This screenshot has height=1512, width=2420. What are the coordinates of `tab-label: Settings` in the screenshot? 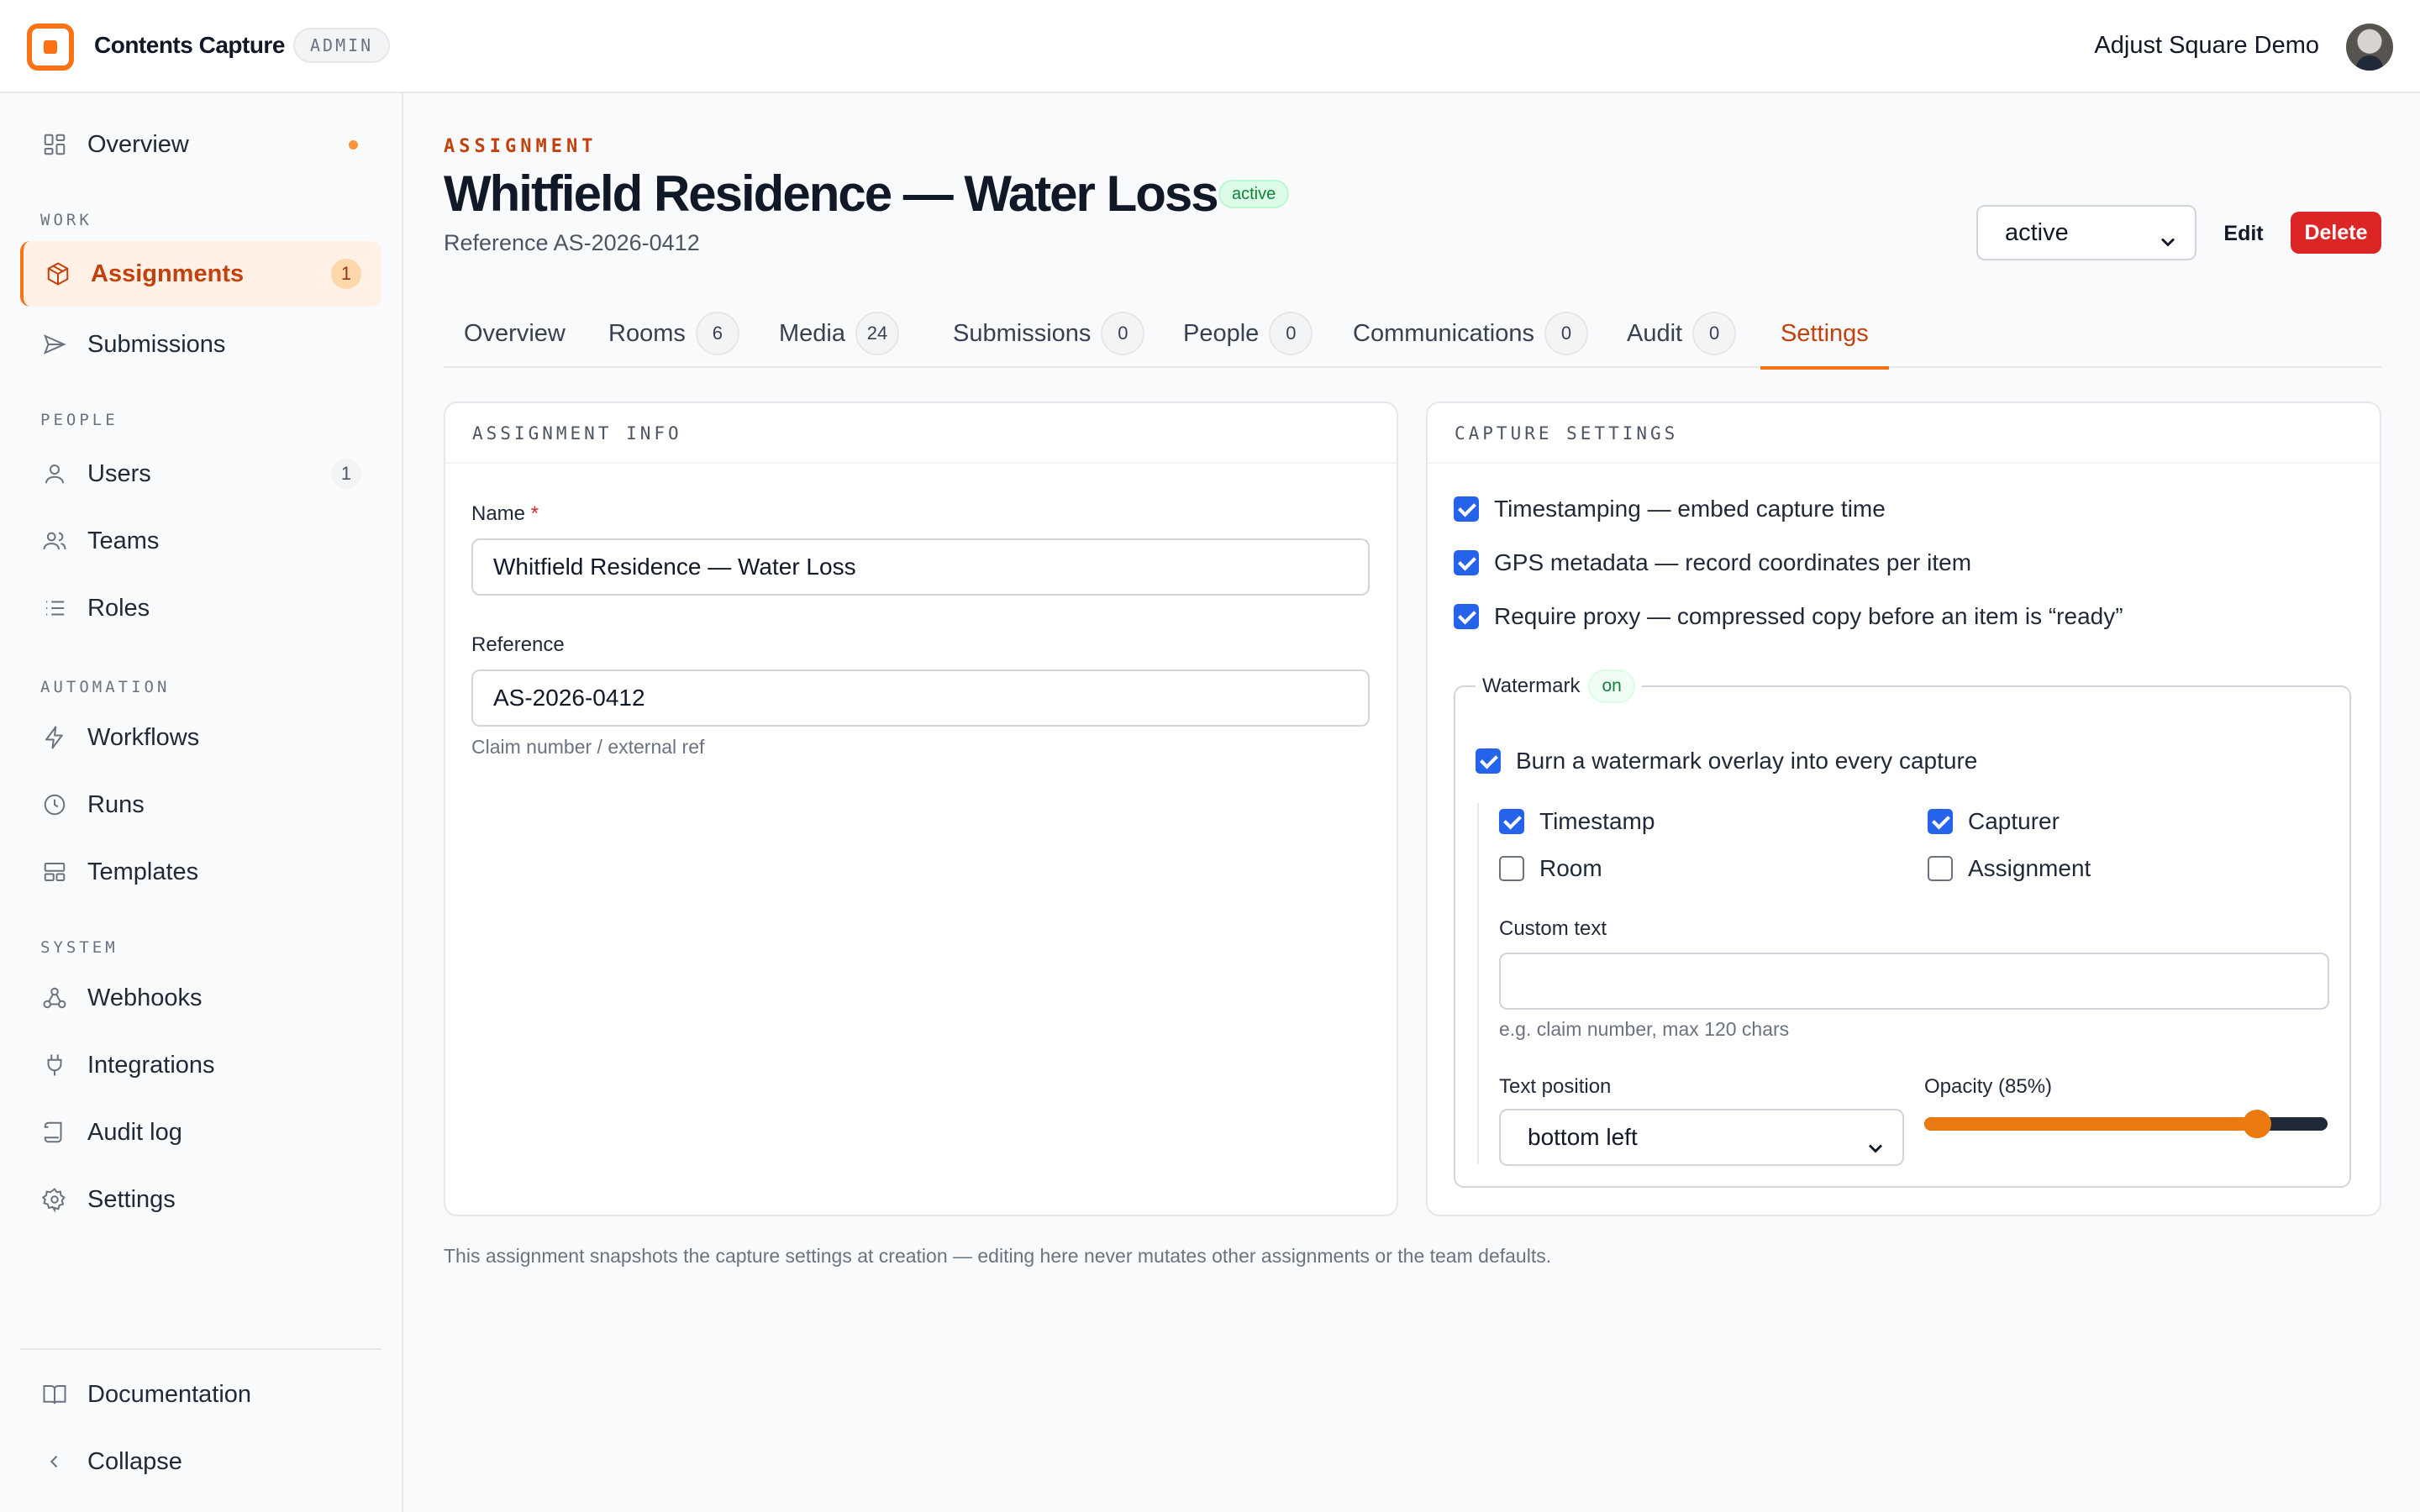 It's located at (1825, 333).